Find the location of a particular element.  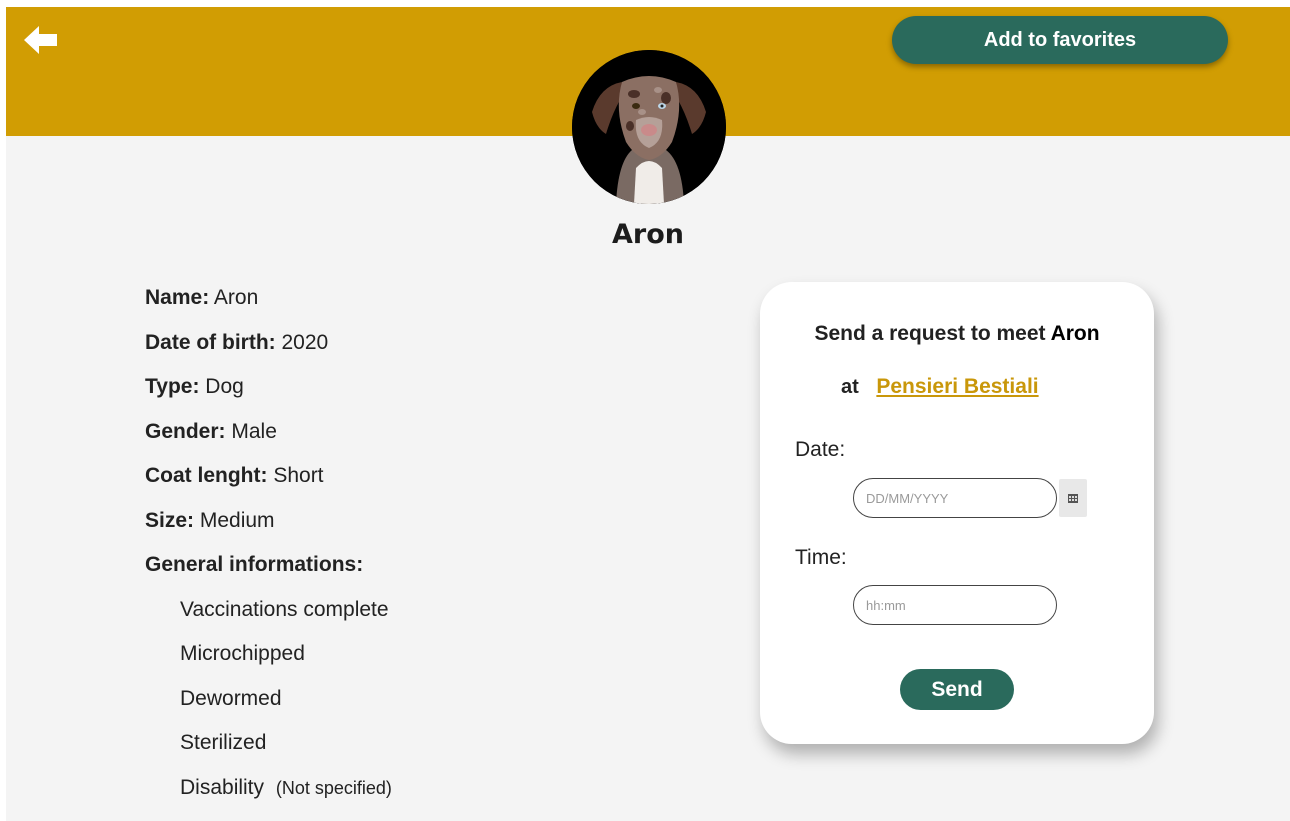

detail-coat-length: Coat lenght: Short is located at coordinates (268, 483).